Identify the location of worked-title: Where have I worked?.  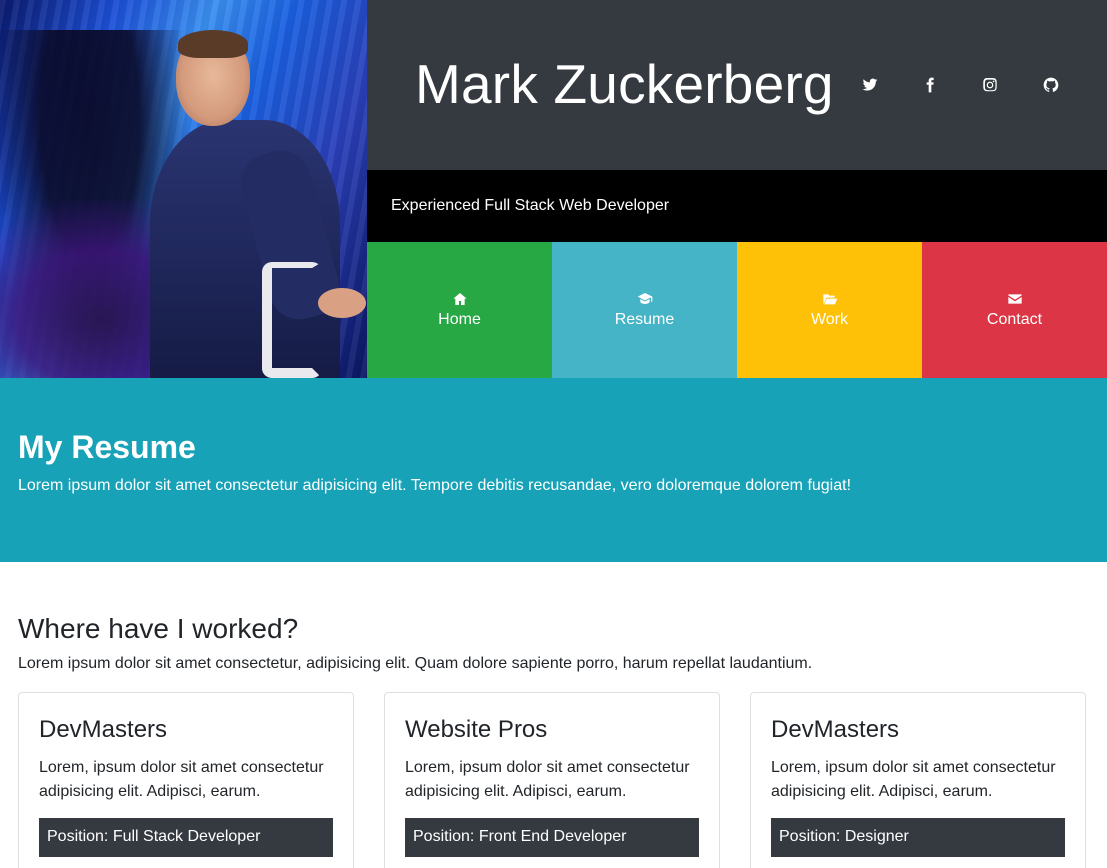
(158, 628).